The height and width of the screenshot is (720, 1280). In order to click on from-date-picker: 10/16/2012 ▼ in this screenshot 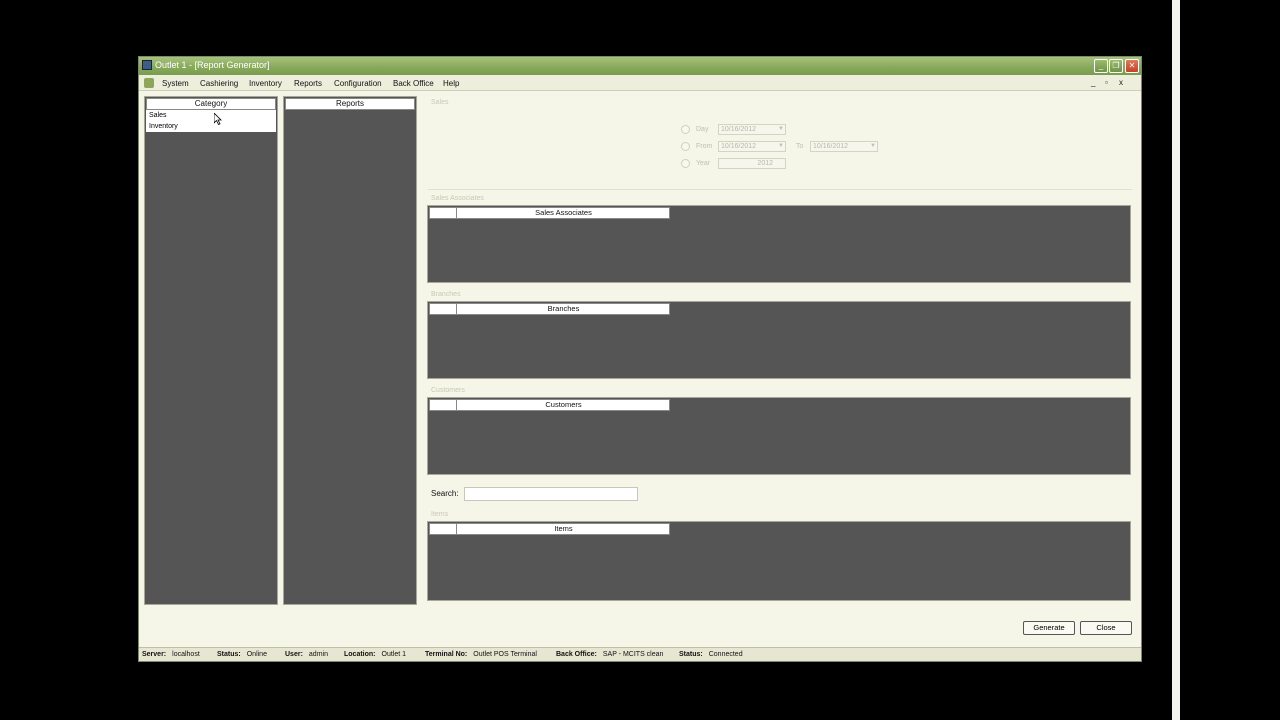, I will do `click(752, 146)`.